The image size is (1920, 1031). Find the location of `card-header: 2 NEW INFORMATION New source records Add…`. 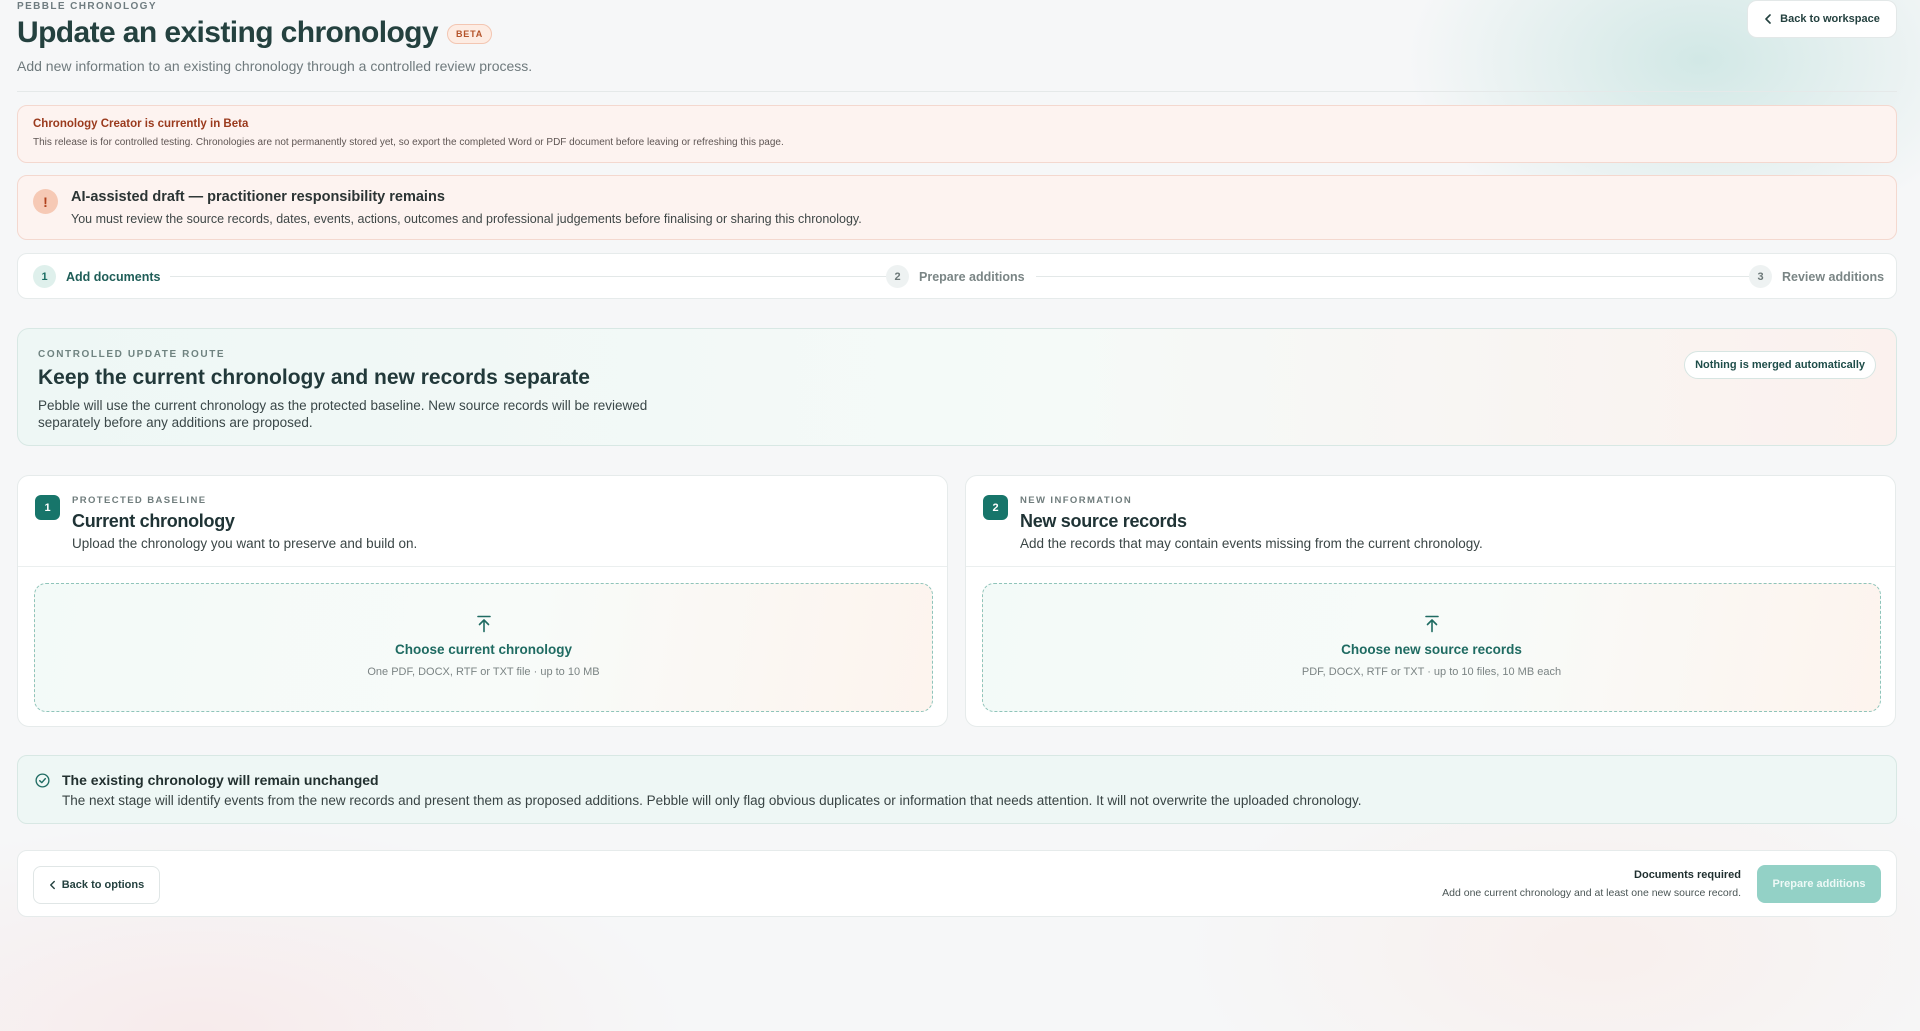

card-header: 2 NEW INFORMATION New source records Add… is located at coordinates (1430, 521).